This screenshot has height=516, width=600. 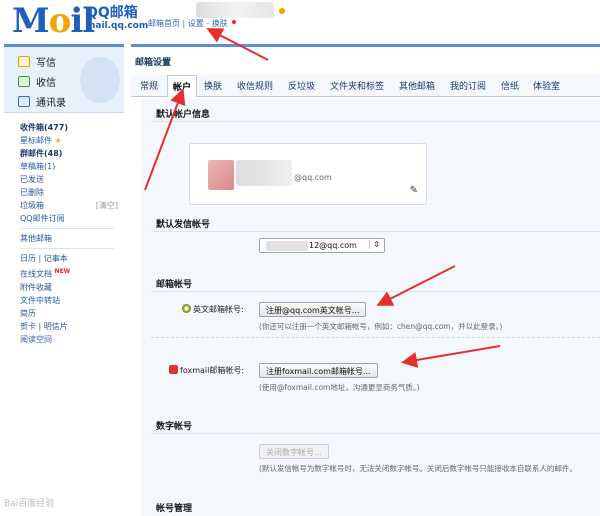 What do you see at coordinates (164, 23) in the screenshot?
I see `nav-home-link: 邮箱首页` at bounding box center [164, 23].